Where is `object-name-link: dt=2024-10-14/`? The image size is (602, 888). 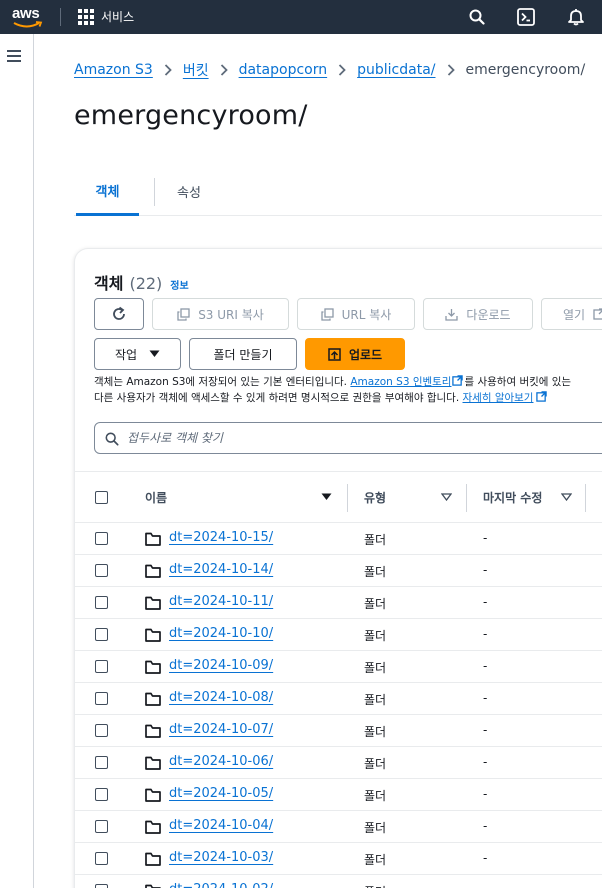 object-name-link: dt=2024-10-14/ is located at coordinates (221, 569).